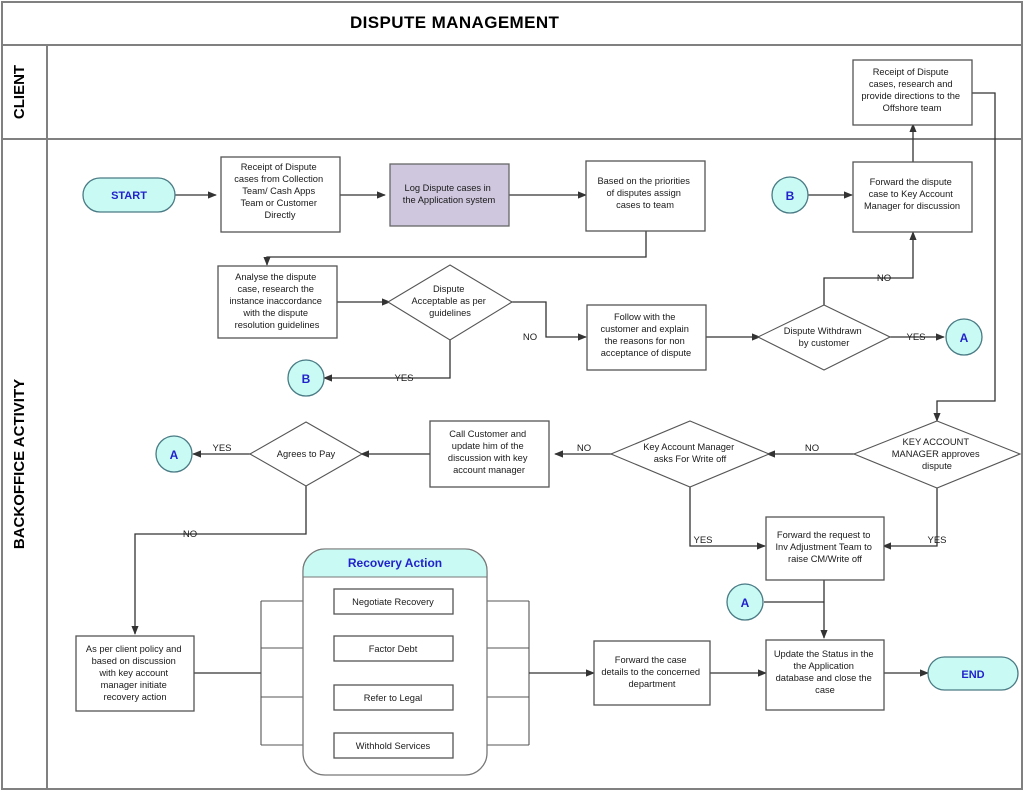 The height and width of the screenshot is (791, 1024). Describe the element at coordinates (964, 257) in the screenshot. I see `edge-client-receipt-to-kam-approves` at that location.